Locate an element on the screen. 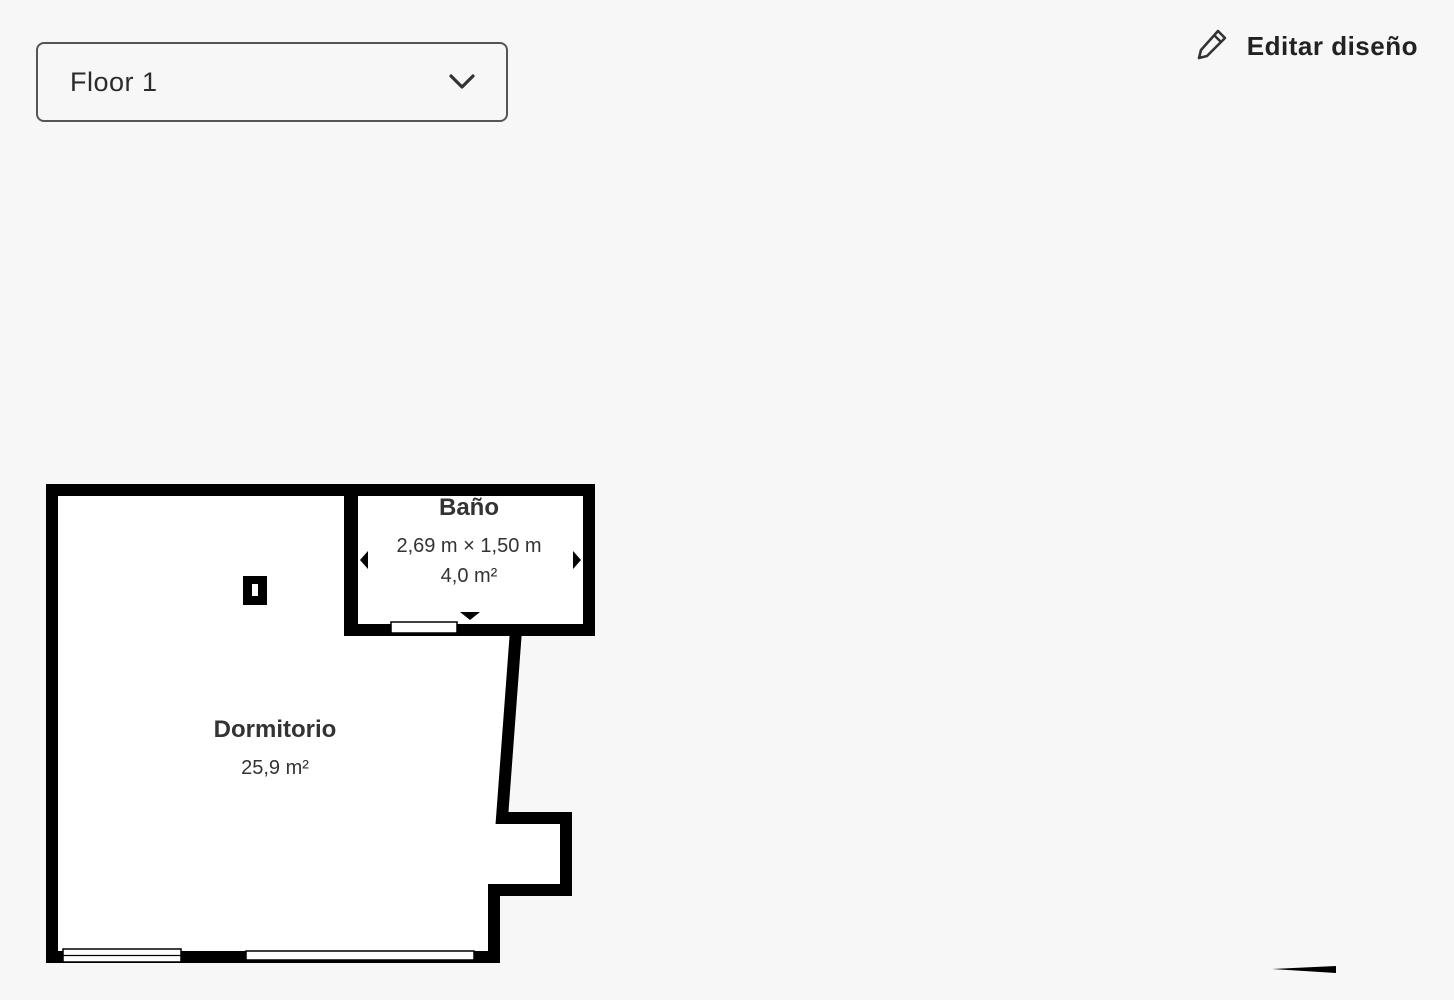 The width and height of the screenshot is (1454, 1000). bathroom-door-opening is located at coordinates (424, 627).